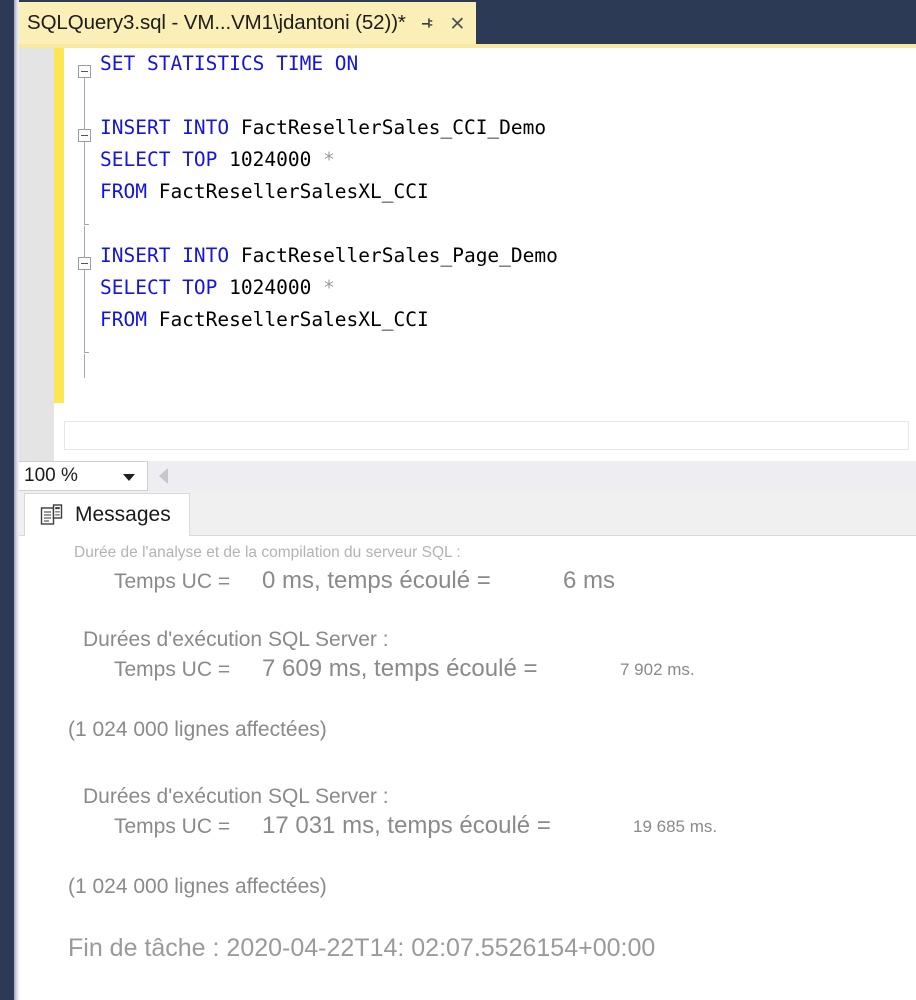 Image resolution: width=916 pixels, height=1000 pixels. Describe the element at coordinates (376, 580) in the screenshot. I see `compile-cpu-val: 0 ms, temps écoulé =` at that location.